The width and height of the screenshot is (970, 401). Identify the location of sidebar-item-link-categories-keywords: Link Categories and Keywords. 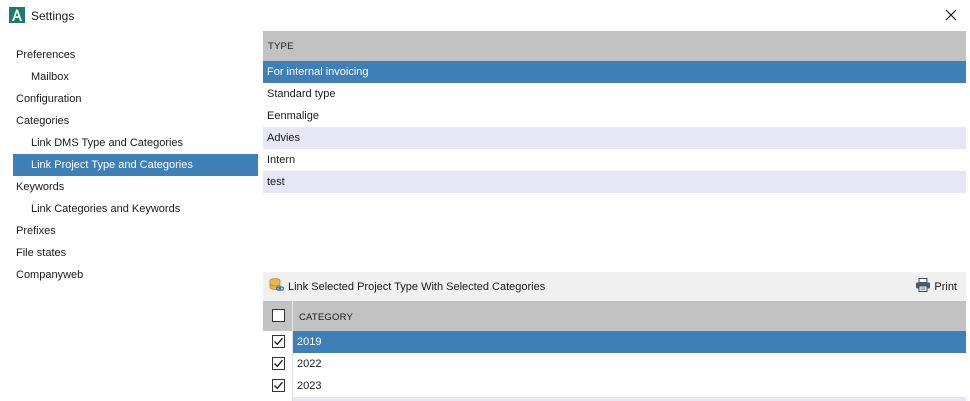
(135, 209).